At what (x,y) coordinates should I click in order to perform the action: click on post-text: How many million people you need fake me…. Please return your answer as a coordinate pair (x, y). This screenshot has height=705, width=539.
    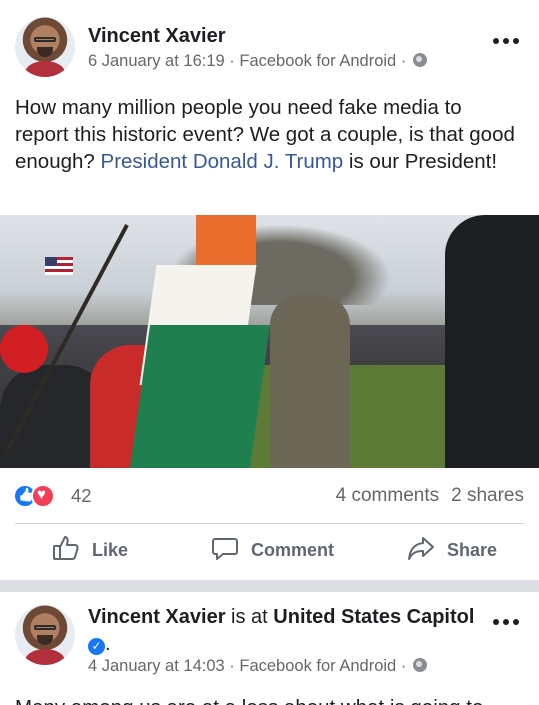
    Looking at the image, I should click on (265, 134).